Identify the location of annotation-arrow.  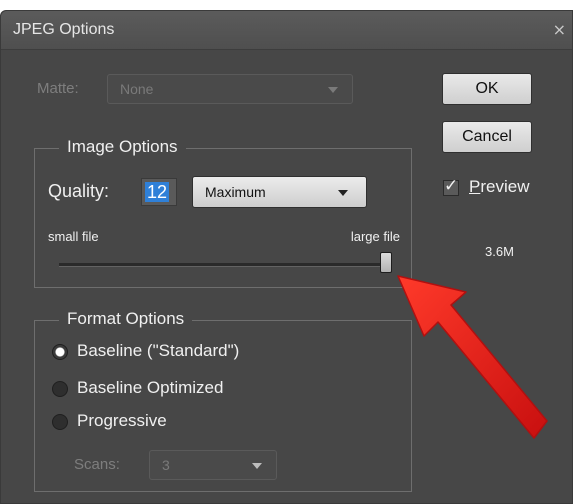
(472, 357).